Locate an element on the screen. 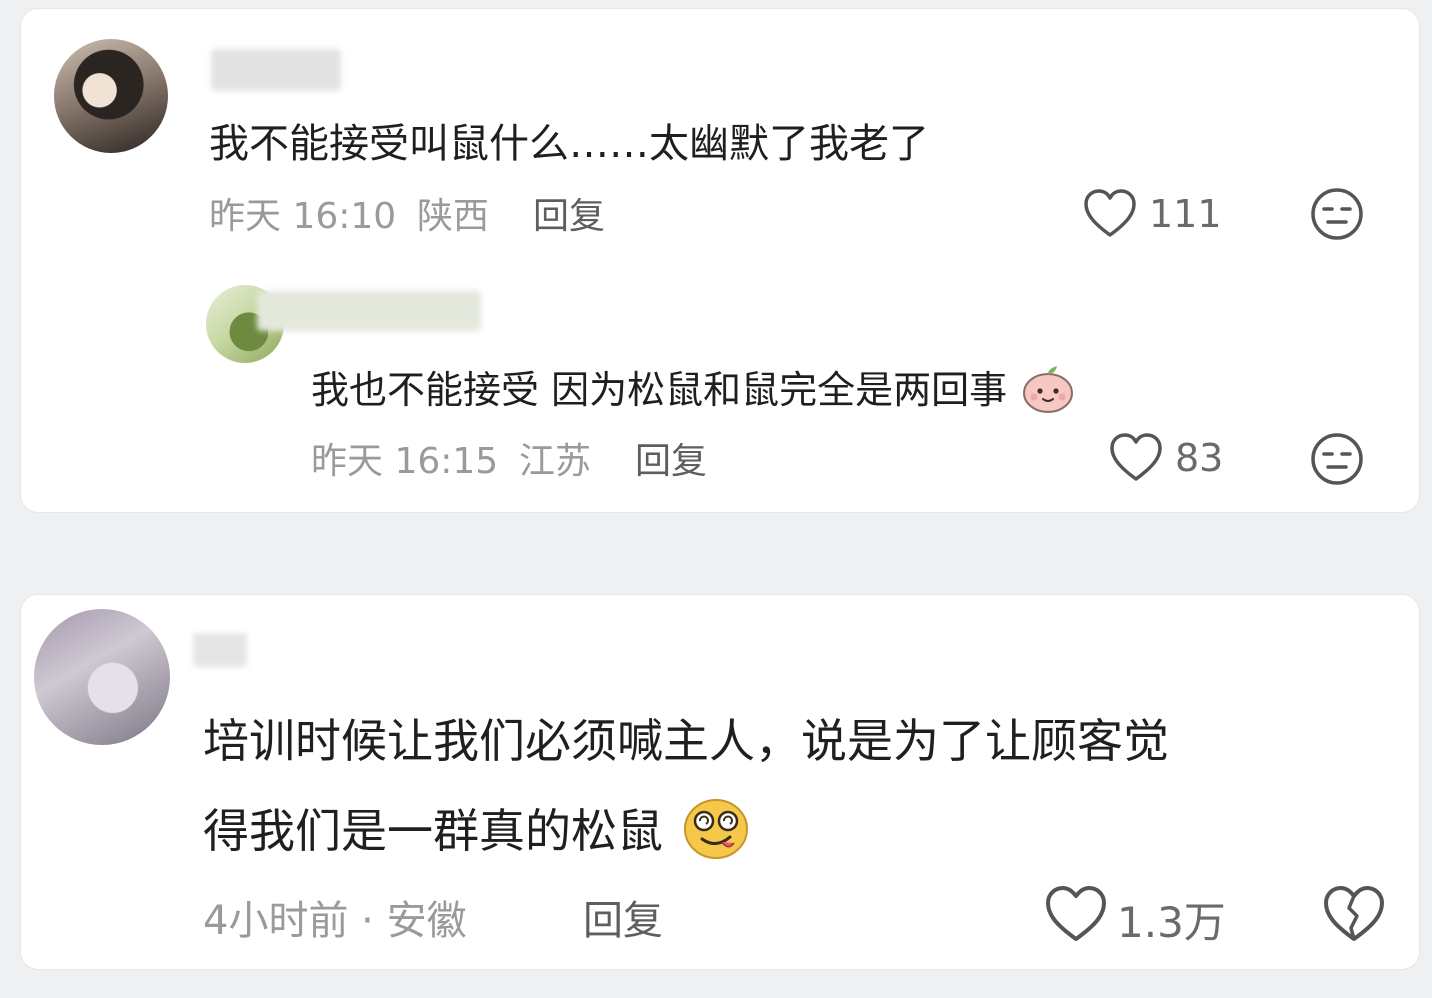 This screenshot has height=998, width=1432. comment-time: 昨天 16:10 is located at coordinates (303, 216).